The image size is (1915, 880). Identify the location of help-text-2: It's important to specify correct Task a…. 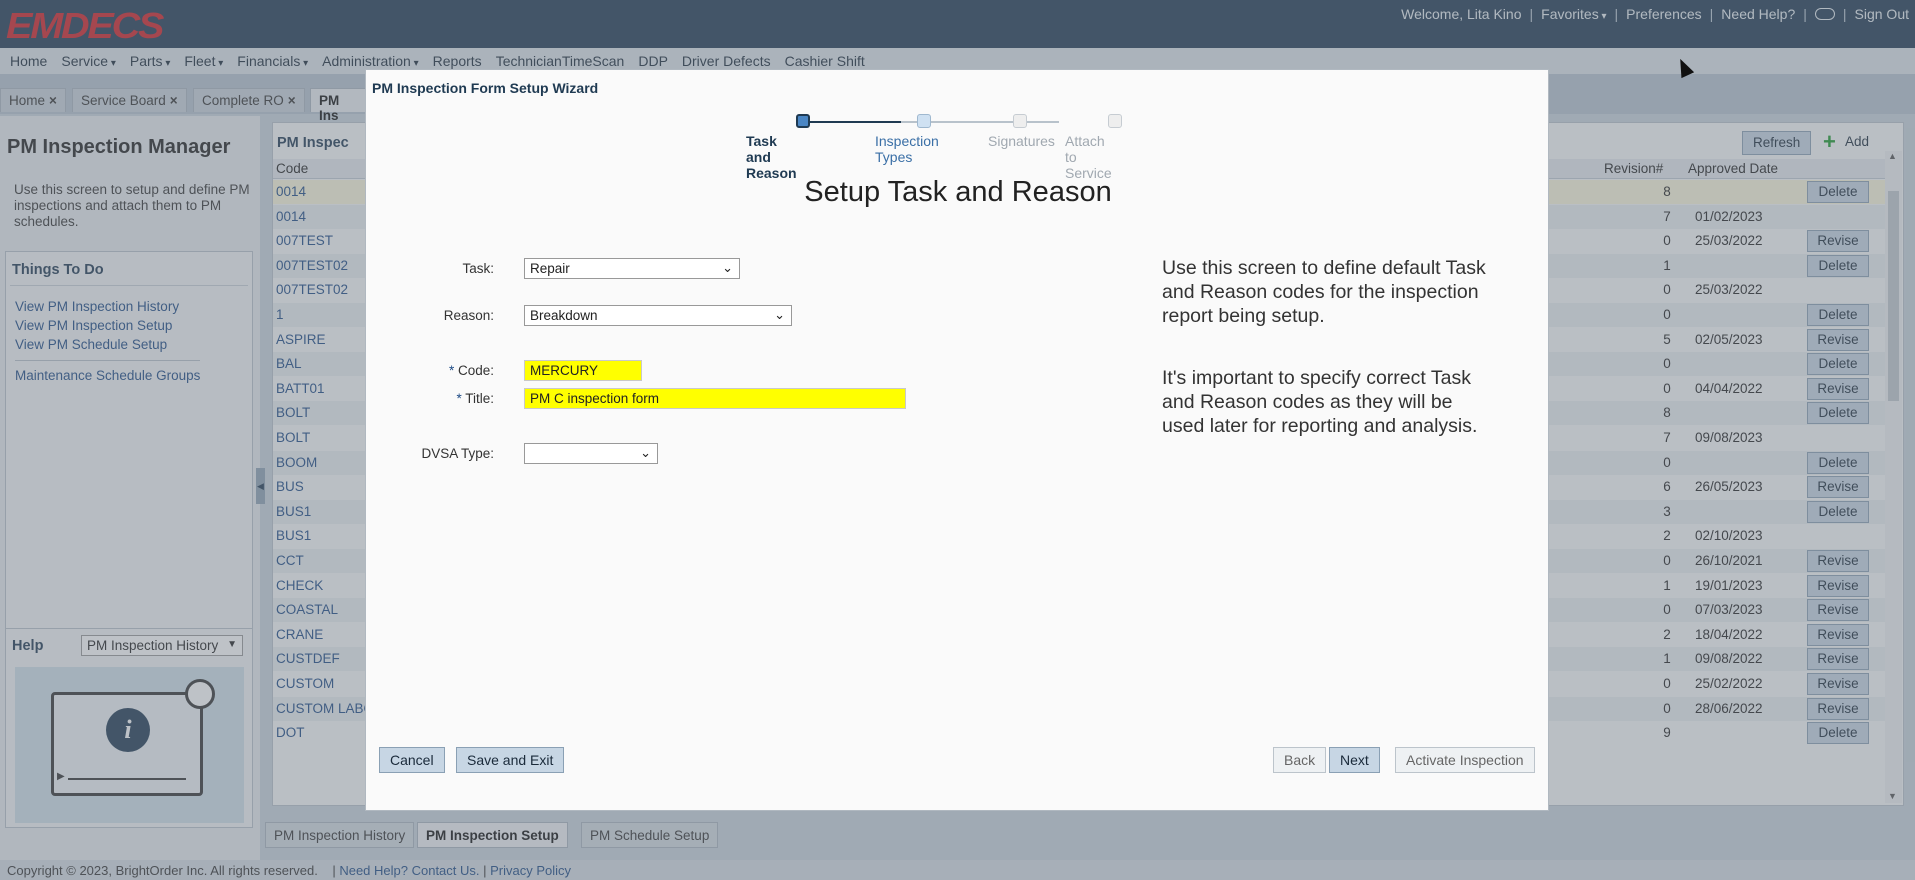
(1320, 402).